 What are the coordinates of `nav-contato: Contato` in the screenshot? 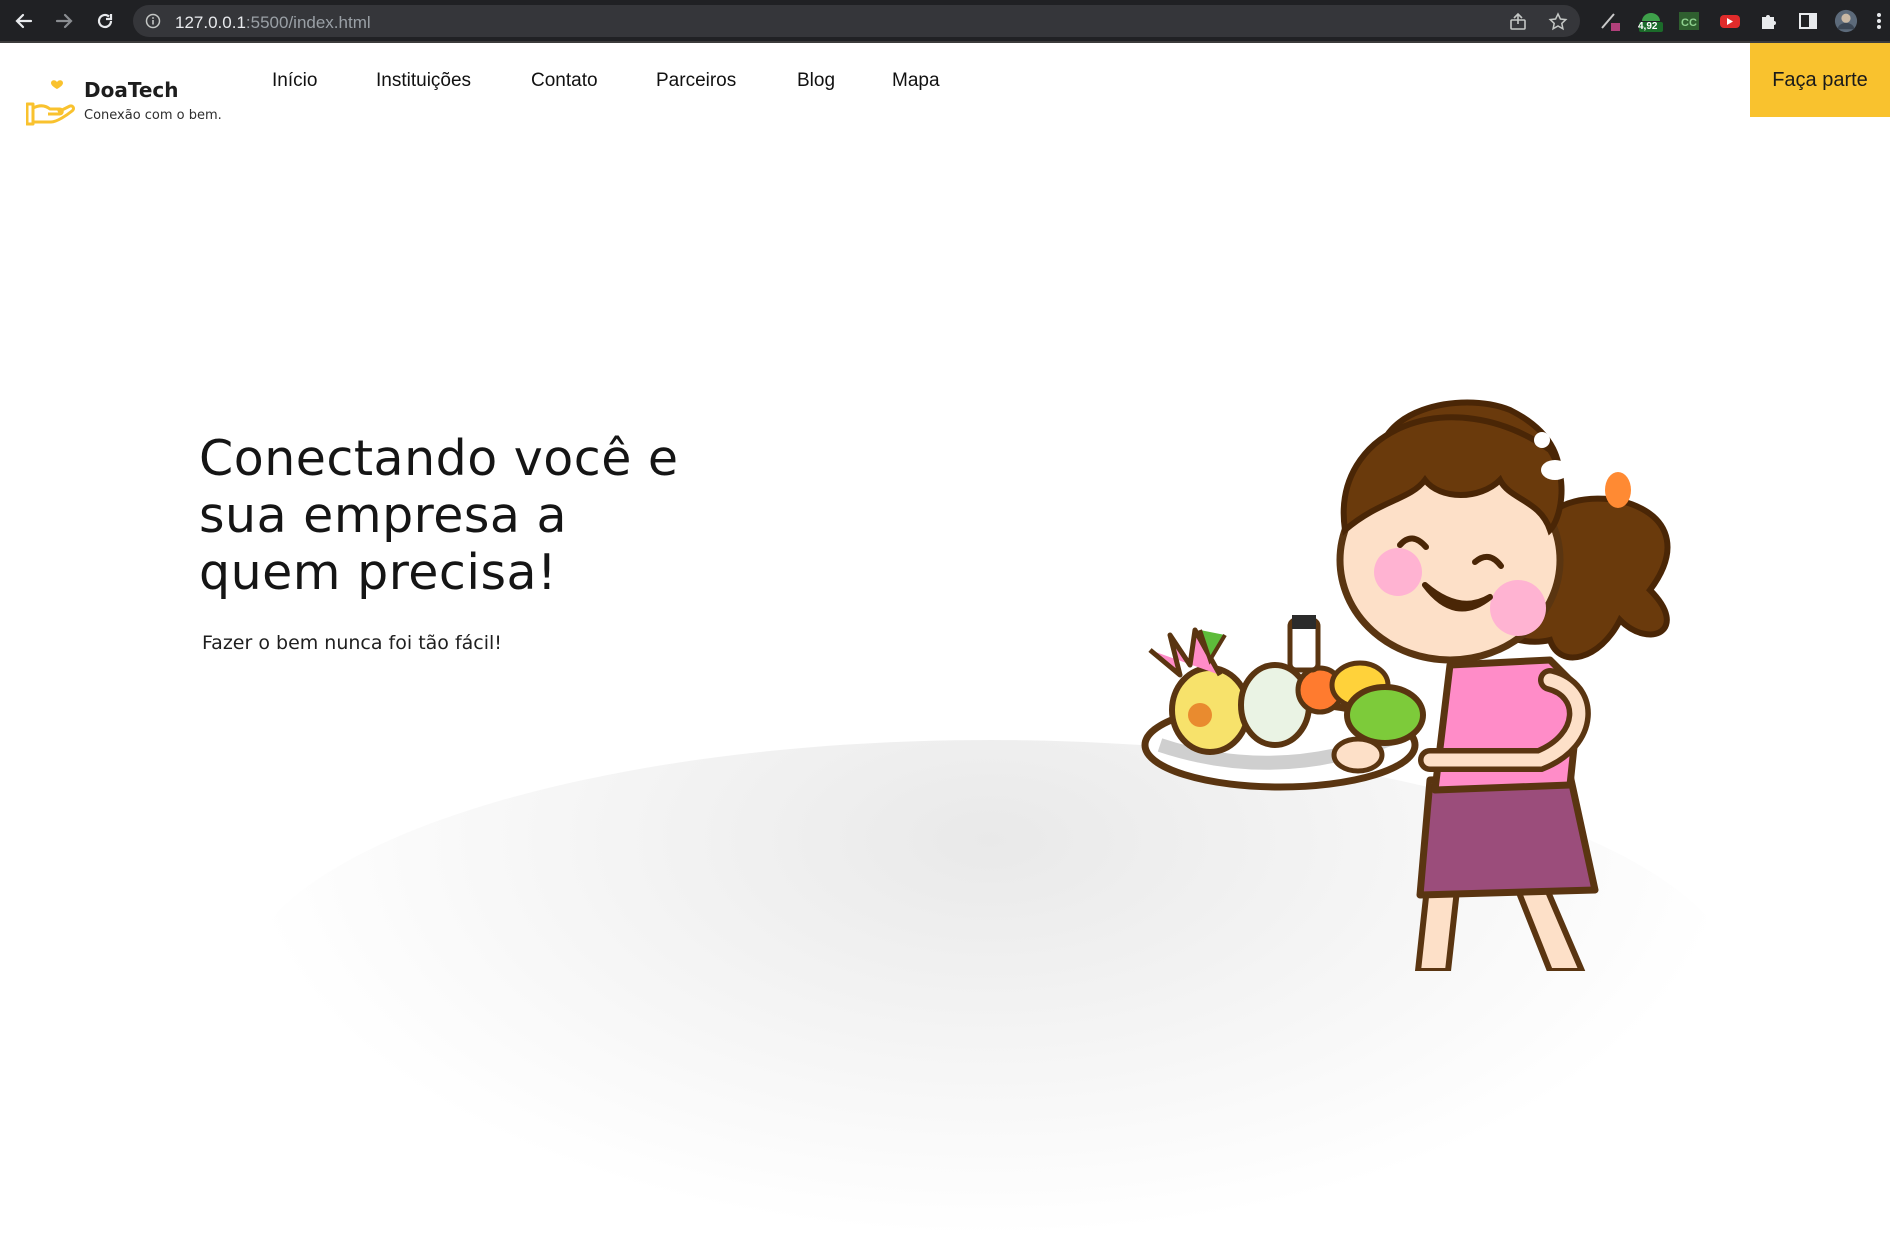 It's located at (564, 81).